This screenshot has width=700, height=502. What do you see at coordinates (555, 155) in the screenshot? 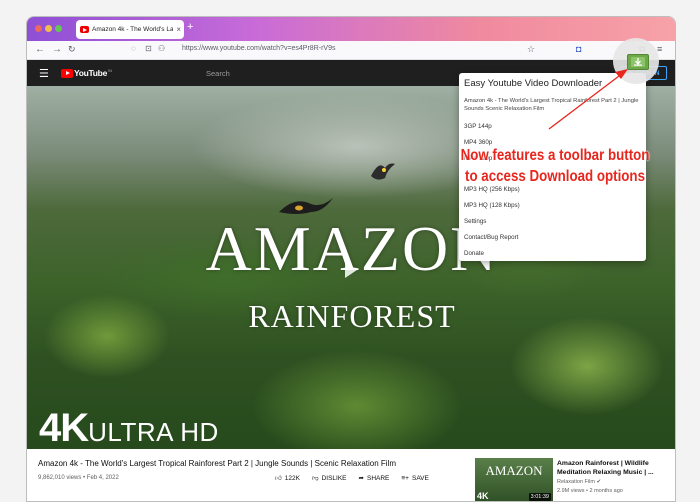
I see `annotation-line-1: Now features a toolbar button` at bounding box center [555, 155].